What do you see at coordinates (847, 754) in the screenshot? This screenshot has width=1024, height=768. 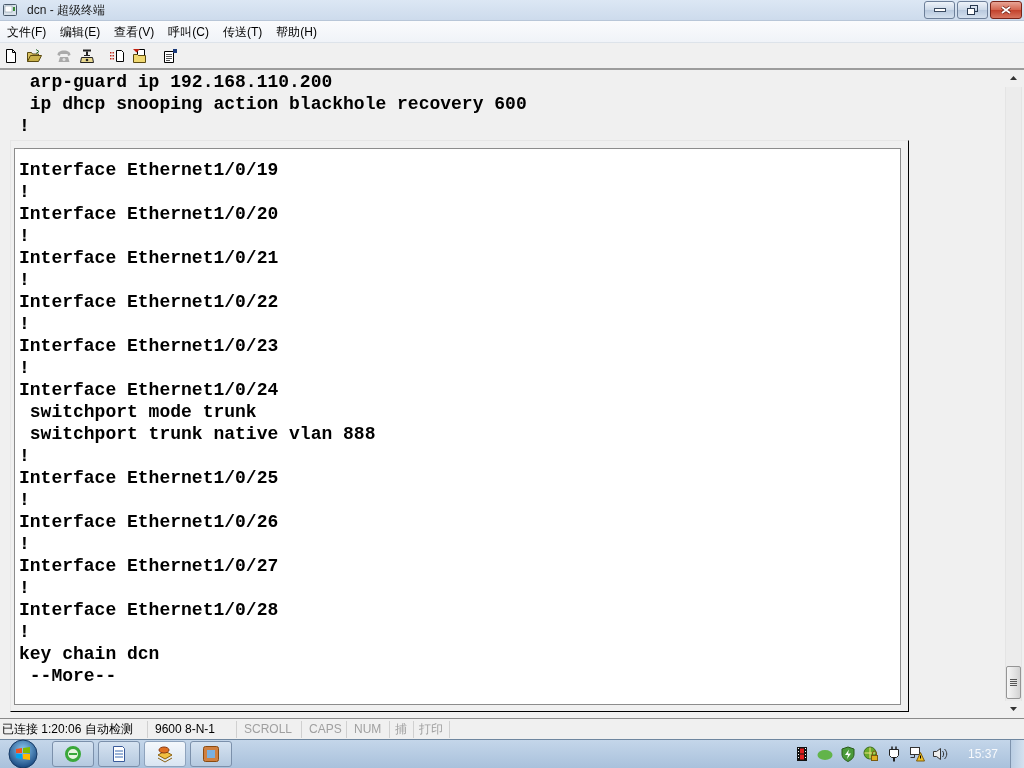 I see `shield-icon` at bounding box center [847, 754].